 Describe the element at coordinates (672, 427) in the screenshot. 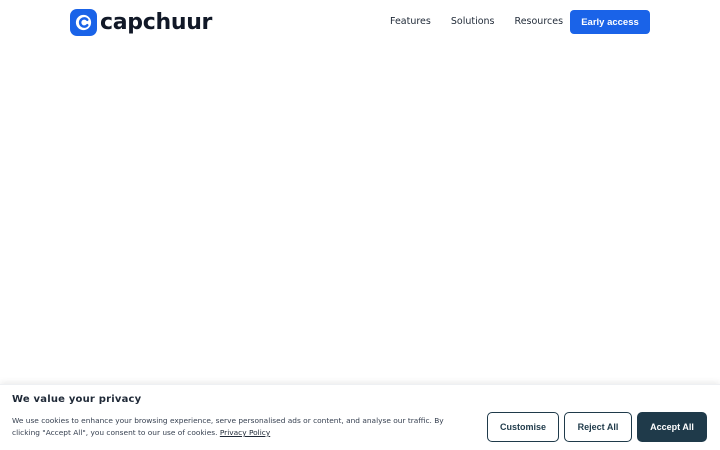

I see `accept-all-button: Accept All` at that location.